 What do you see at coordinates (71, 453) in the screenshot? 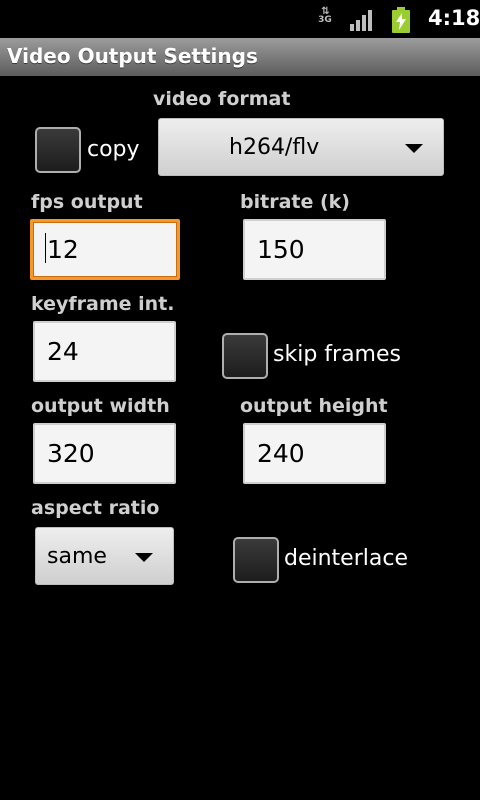
I see `output-width-value: 320` at bounding box center [71, 453].